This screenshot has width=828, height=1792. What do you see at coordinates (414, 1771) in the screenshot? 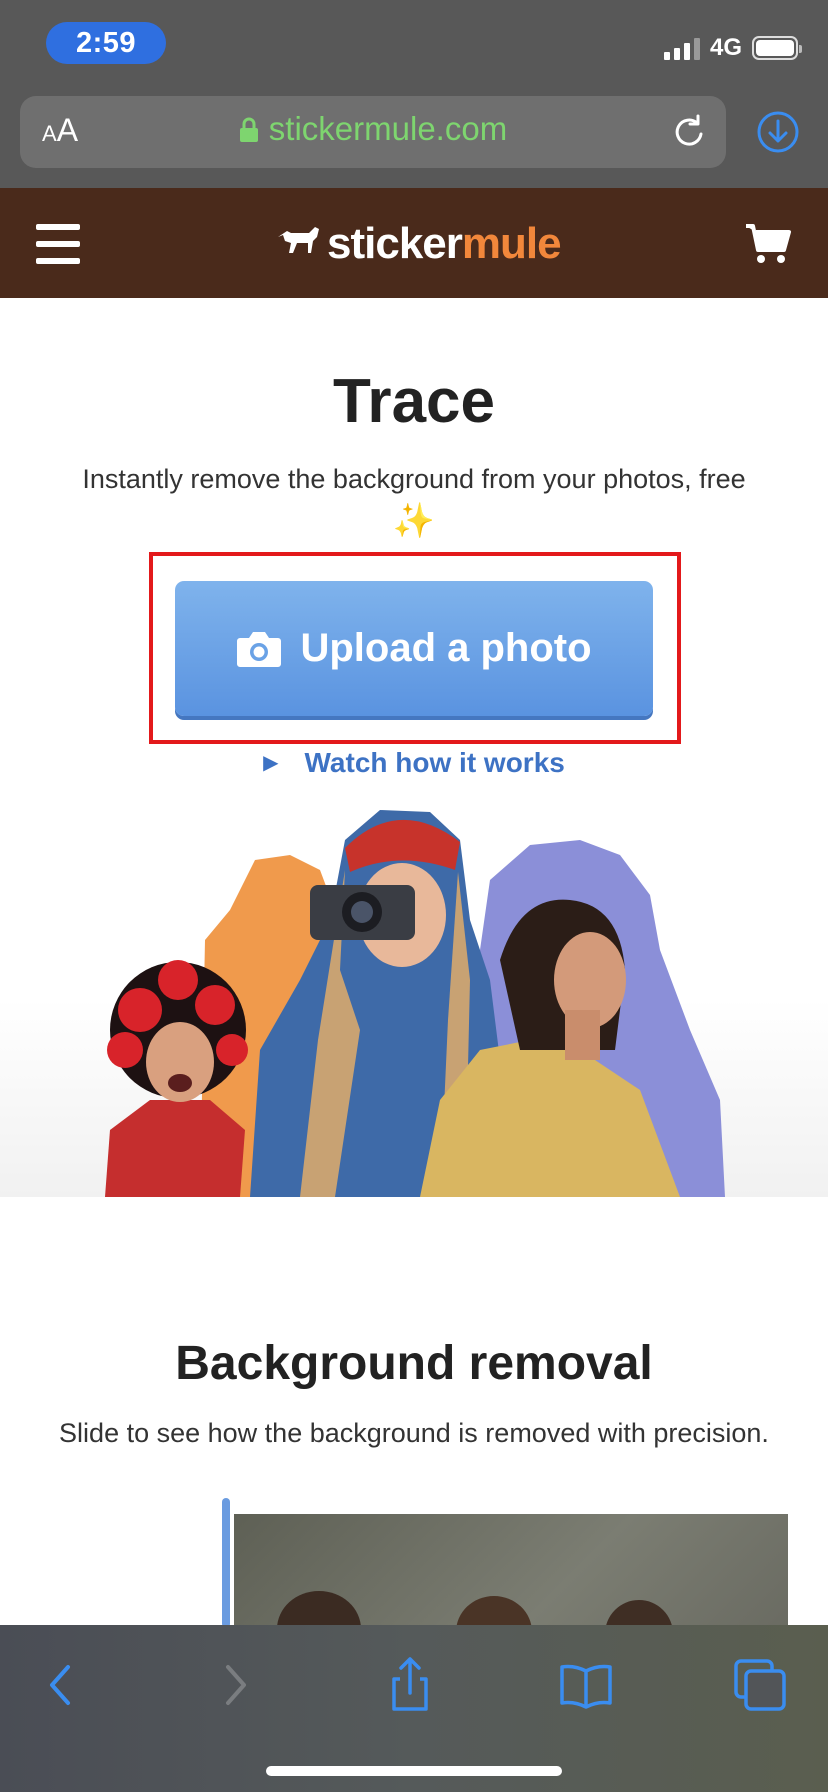
I see `home-indicator` at bounding box center [414, 1771].